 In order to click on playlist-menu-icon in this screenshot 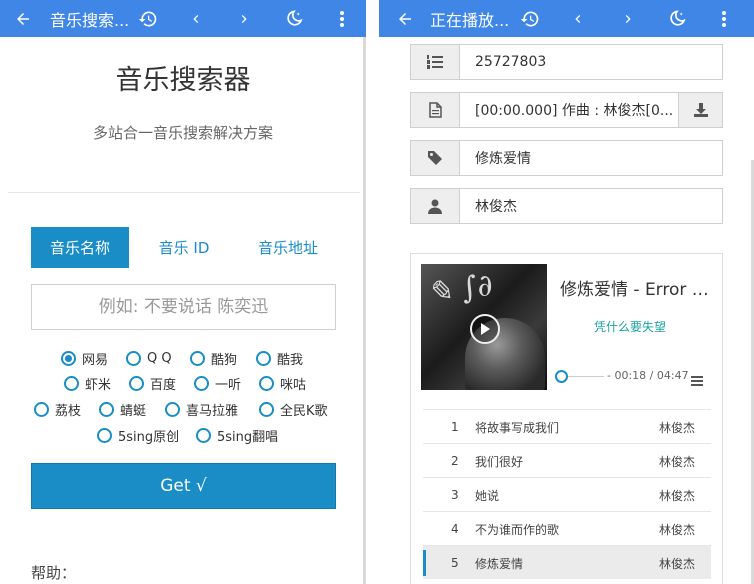, I will do `click(697, 381)`.